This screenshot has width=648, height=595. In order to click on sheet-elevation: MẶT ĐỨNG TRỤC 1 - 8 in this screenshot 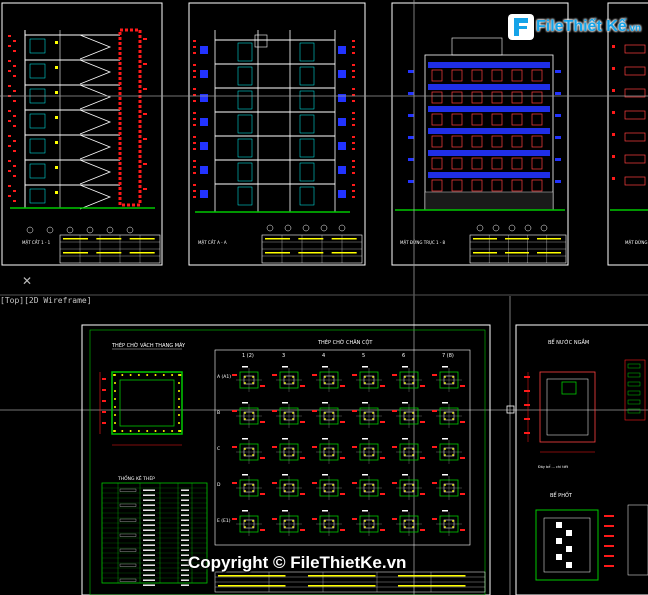, I will do `click(480, 134)`.